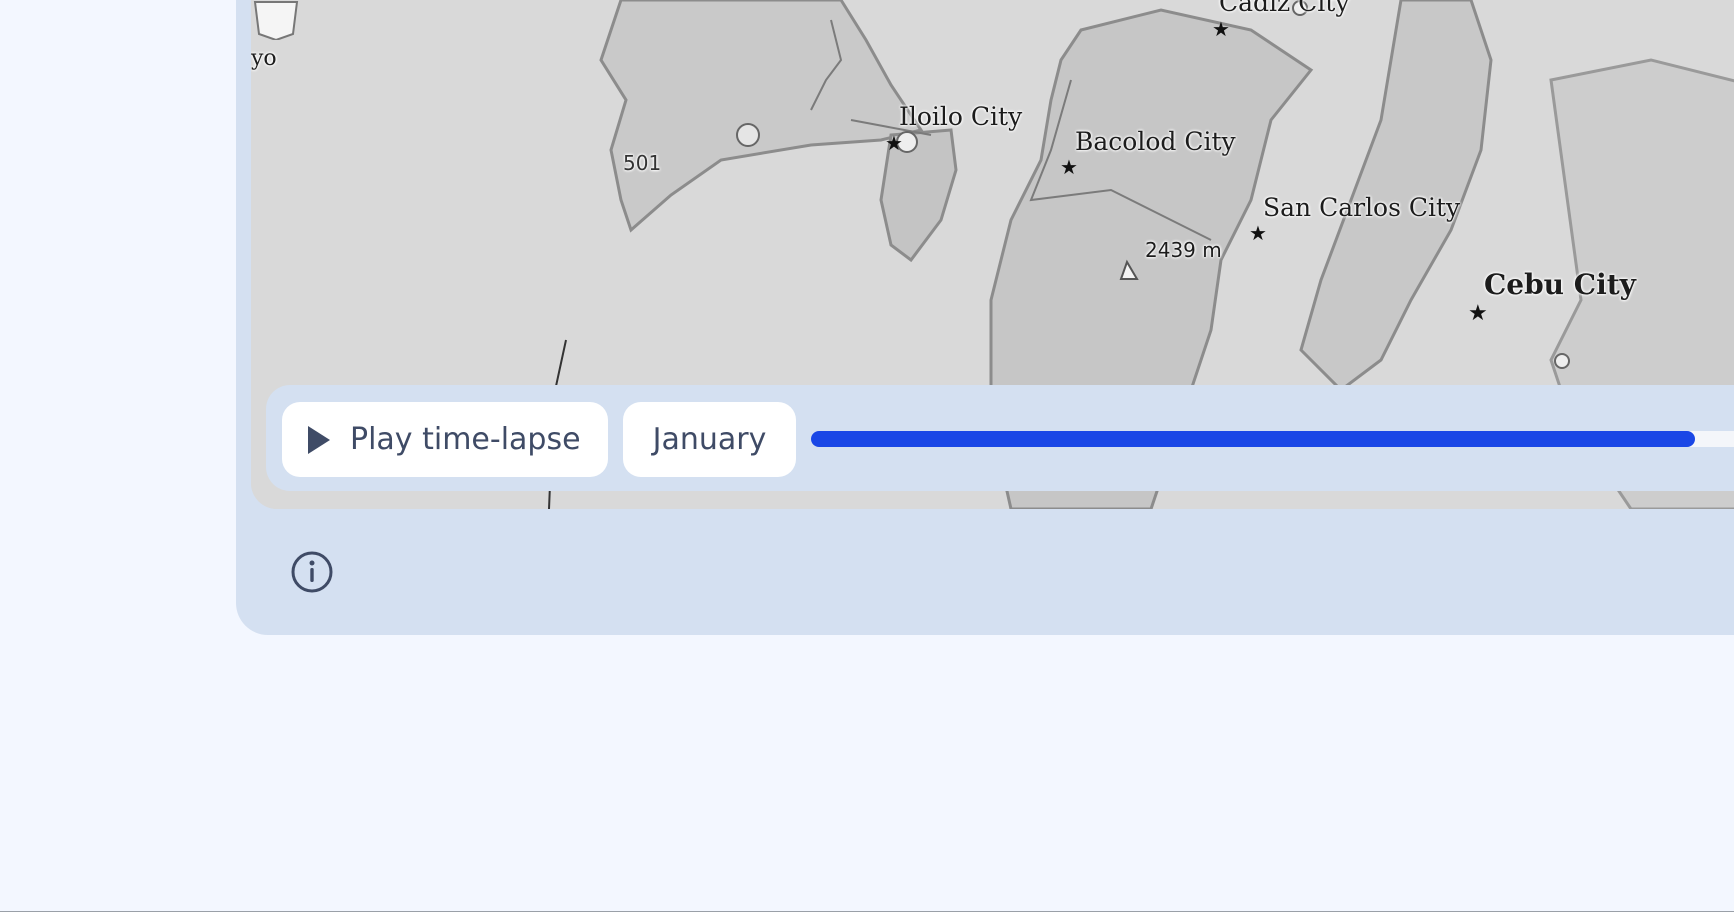 The height and width of the screenshot is (912, 1734). I want to click on route-shield-icon, so click(276, 20).